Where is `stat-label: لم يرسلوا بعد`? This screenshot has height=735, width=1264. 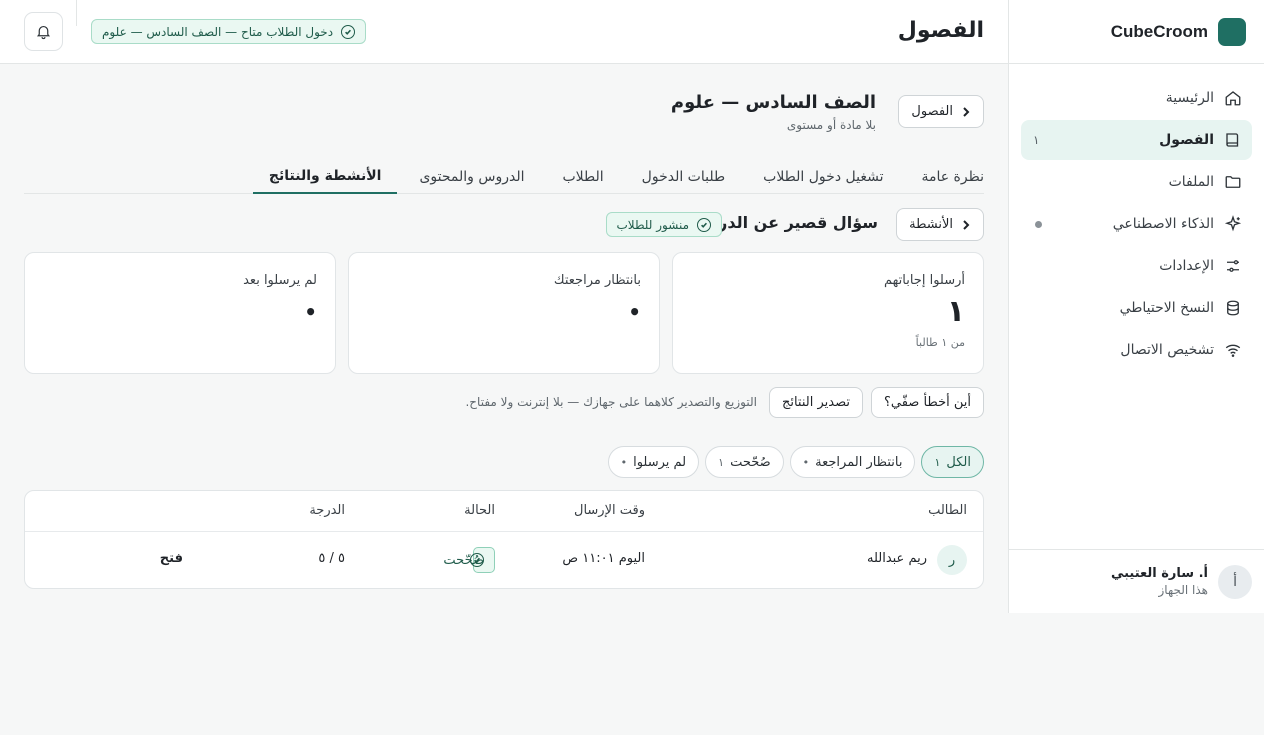 stat-label: لم يرسلوا بعد is located at coordinates (280, 280).